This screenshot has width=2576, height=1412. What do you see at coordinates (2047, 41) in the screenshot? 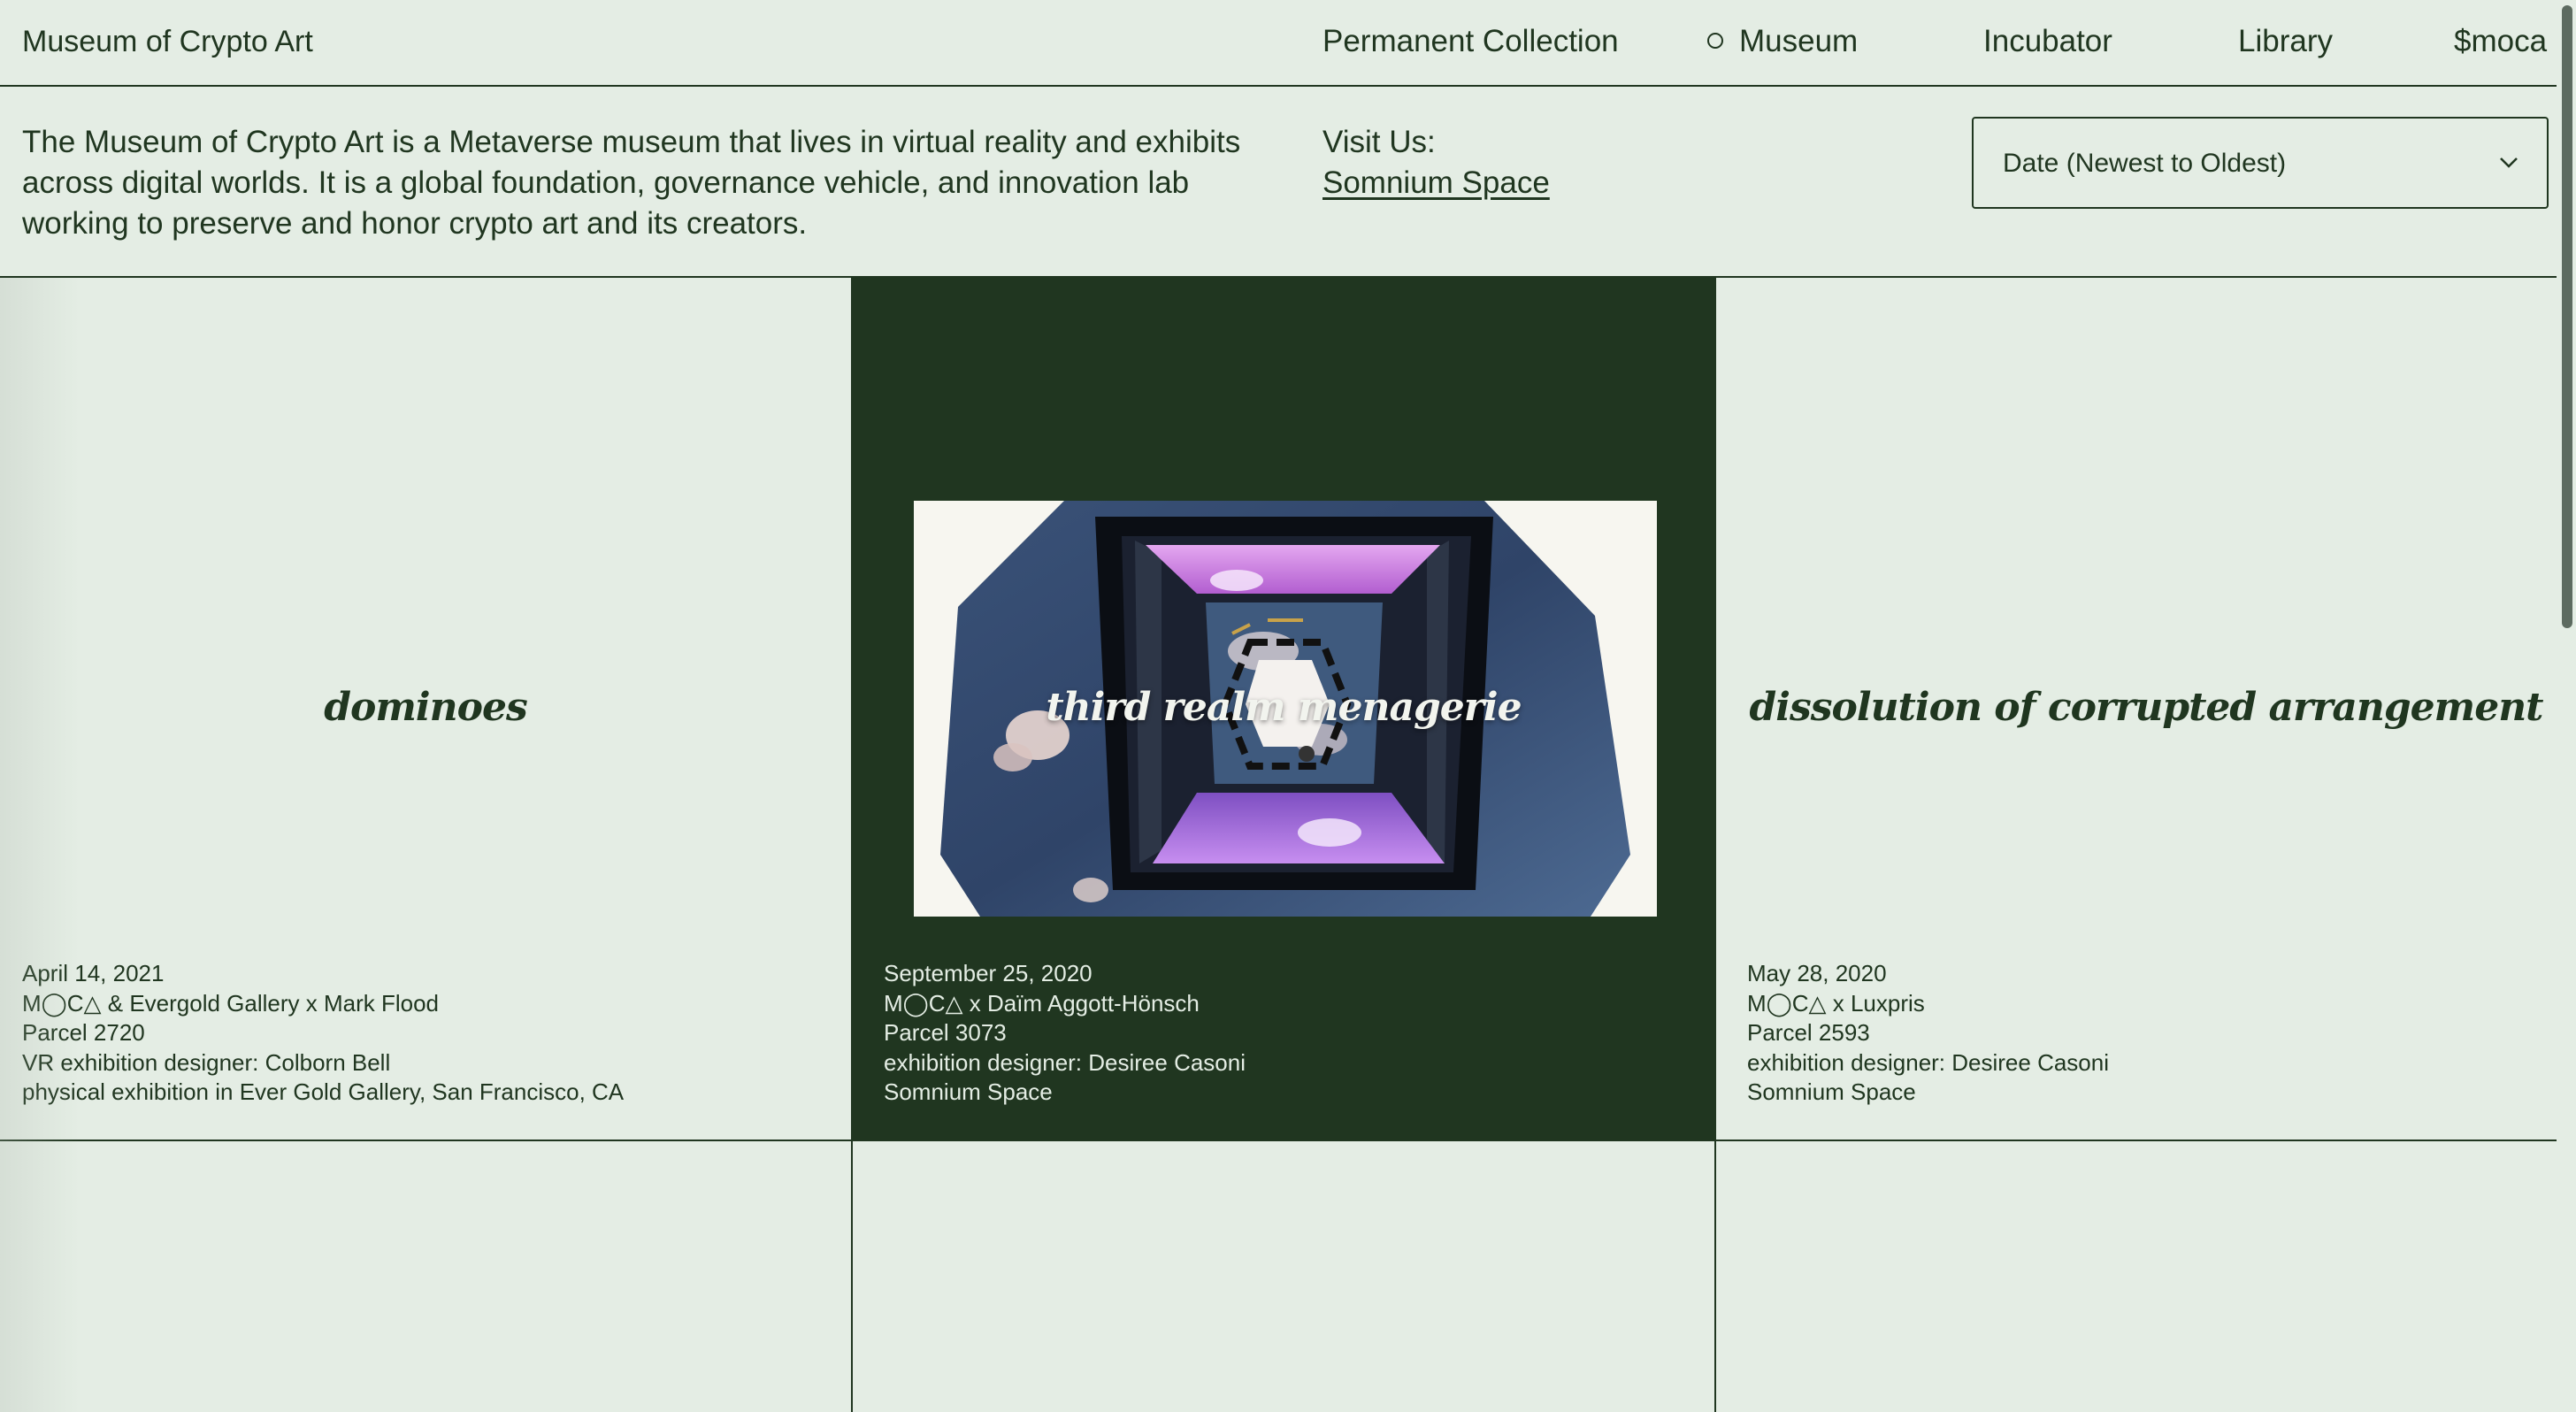
I see `nav-incubator: Incubator` at bounding box center [2047, 41].